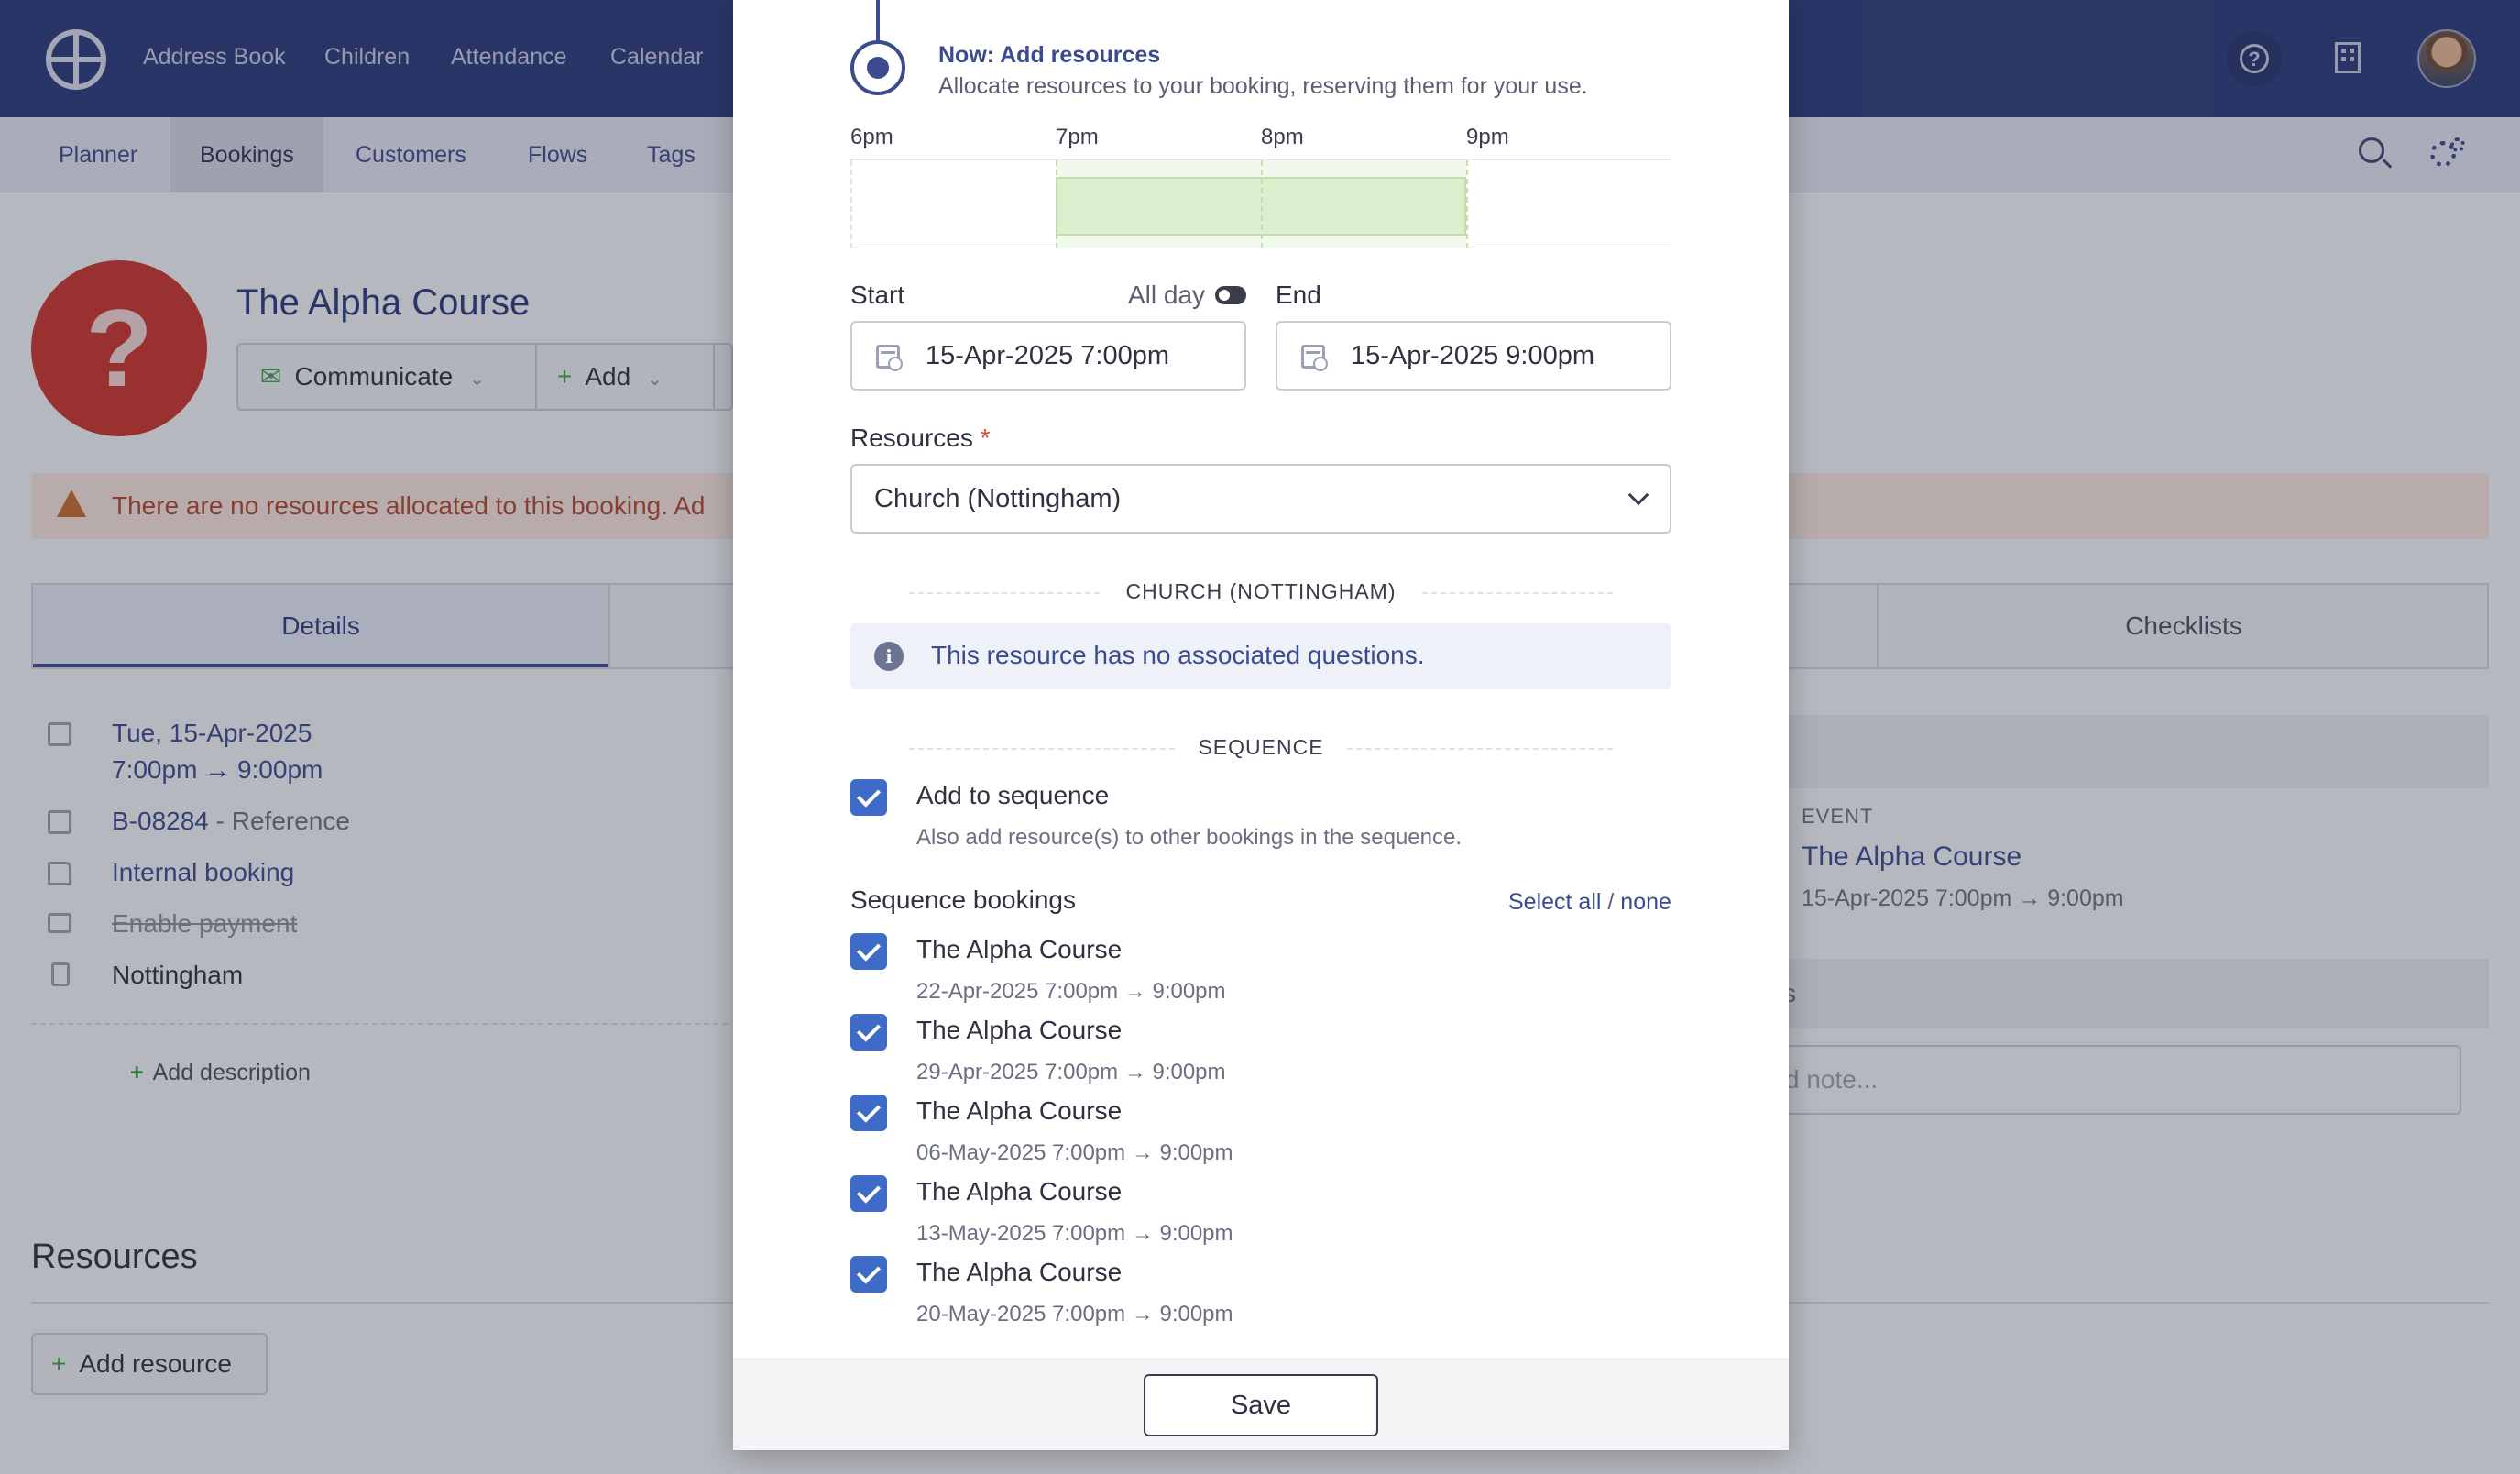 The width and height of the screenshot is (2520, 1474). What do you see at coordinates (920, 438) in the screenshot?
I see `resources-label: Resources *` at bounding box center [920, 438].